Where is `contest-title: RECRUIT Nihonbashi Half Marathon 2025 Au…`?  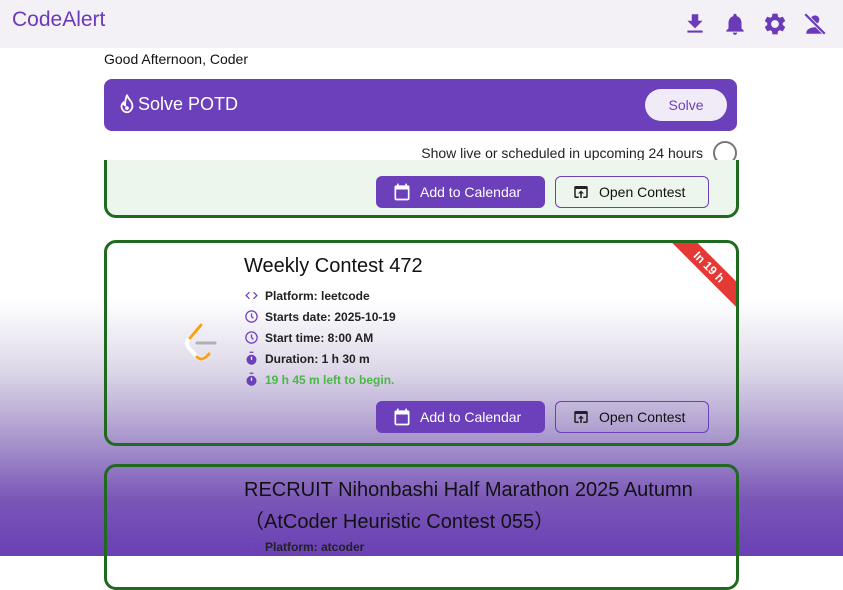
contest-title: RECRUIT Nihonbashi Half Marathon 2025 Au… is located at coordinates (468, 490).